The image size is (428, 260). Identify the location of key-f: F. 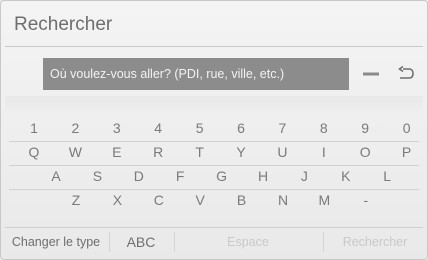
(180, 176).